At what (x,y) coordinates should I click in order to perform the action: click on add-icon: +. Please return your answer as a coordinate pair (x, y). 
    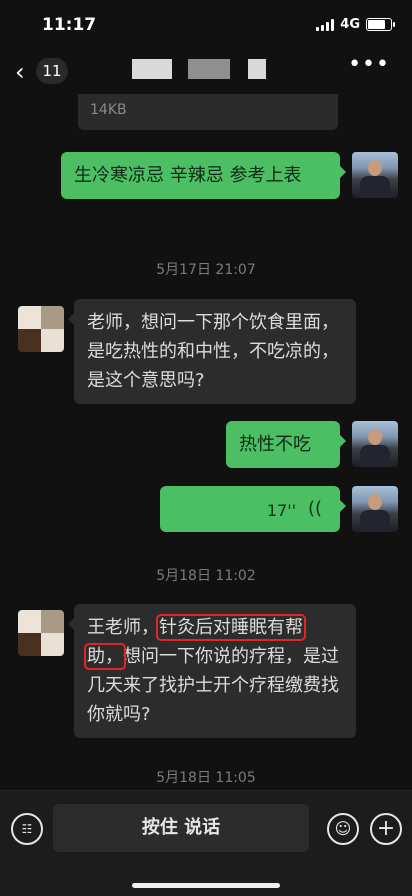
    Looking at the image, I should click on (386, 829).